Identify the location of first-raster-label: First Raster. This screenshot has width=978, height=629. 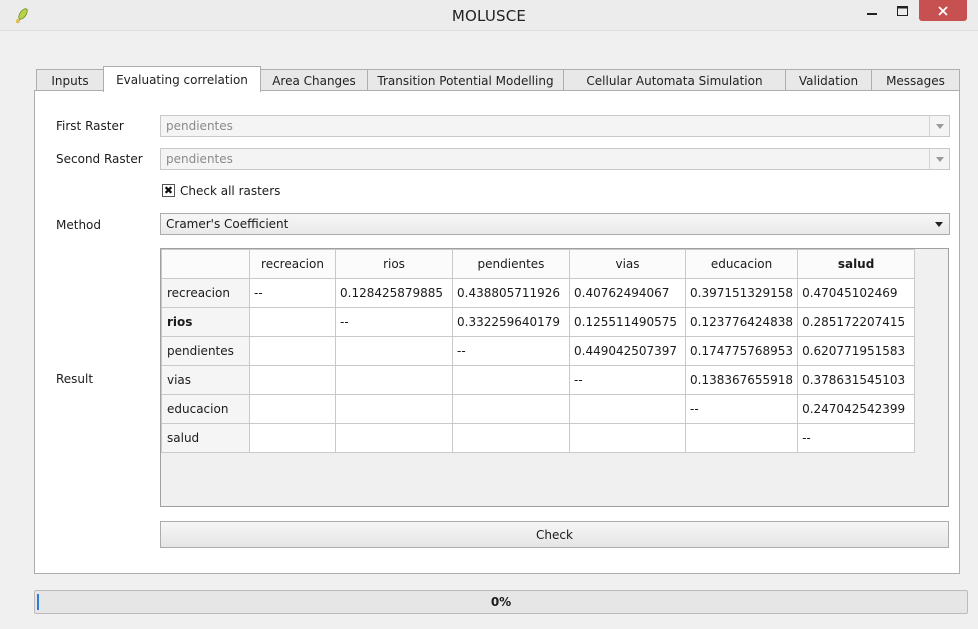
(90, 126).